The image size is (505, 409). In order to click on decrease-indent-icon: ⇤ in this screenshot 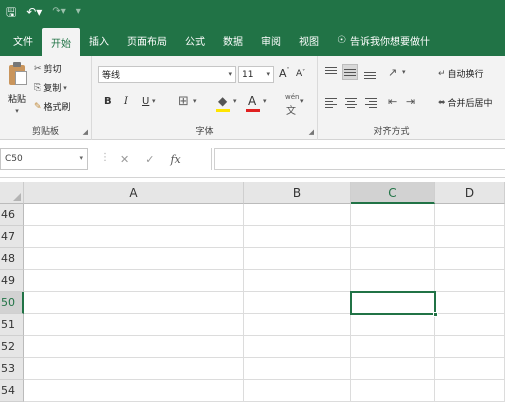, I will do `click(392, 101)`.